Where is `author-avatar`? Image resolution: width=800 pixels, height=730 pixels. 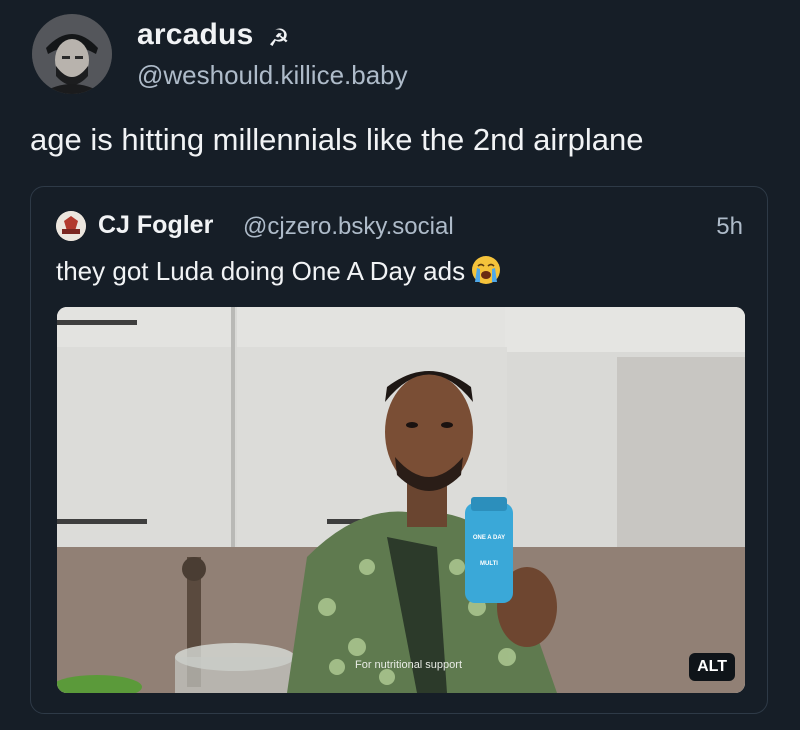
author-avatar is located at coordinates (72, 54).